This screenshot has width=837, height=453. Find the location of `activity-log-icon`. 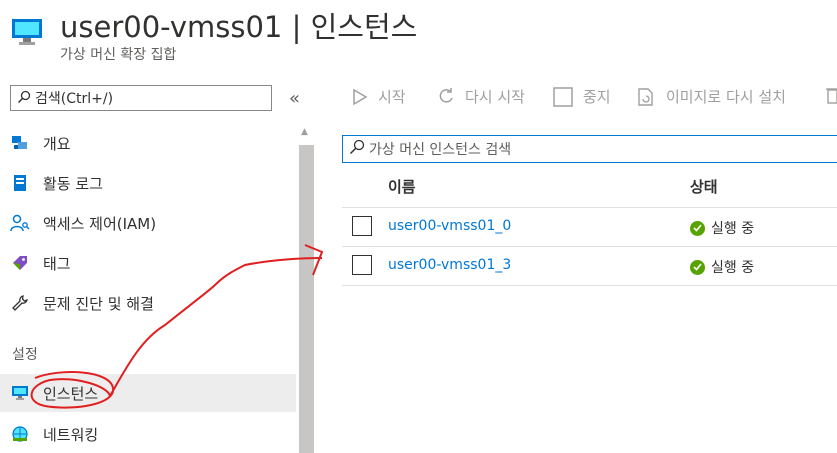

activity-log-icon is located at coordinates (20, 183).